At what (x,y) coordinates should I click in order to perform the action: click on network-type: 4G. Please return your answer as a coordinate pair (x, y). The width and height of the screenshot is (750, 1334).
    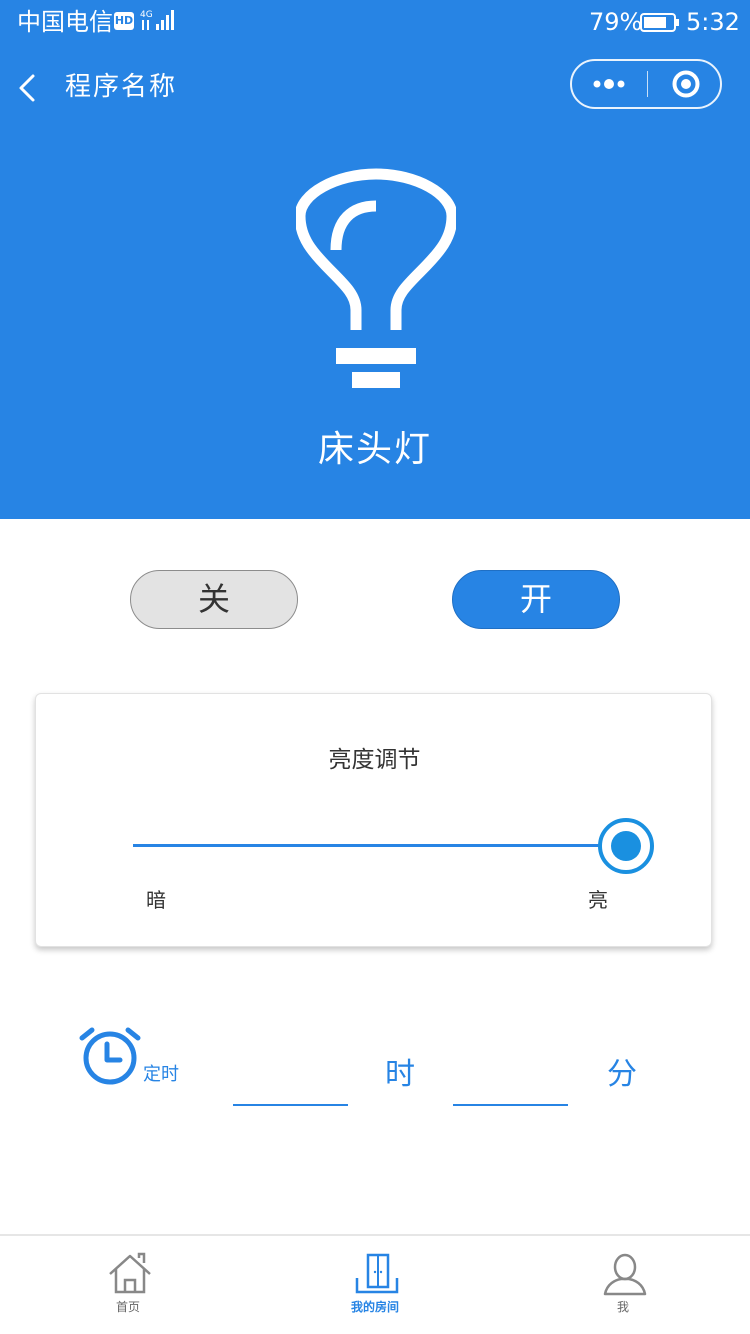
    Looking at the image, I should click on (146, 15).